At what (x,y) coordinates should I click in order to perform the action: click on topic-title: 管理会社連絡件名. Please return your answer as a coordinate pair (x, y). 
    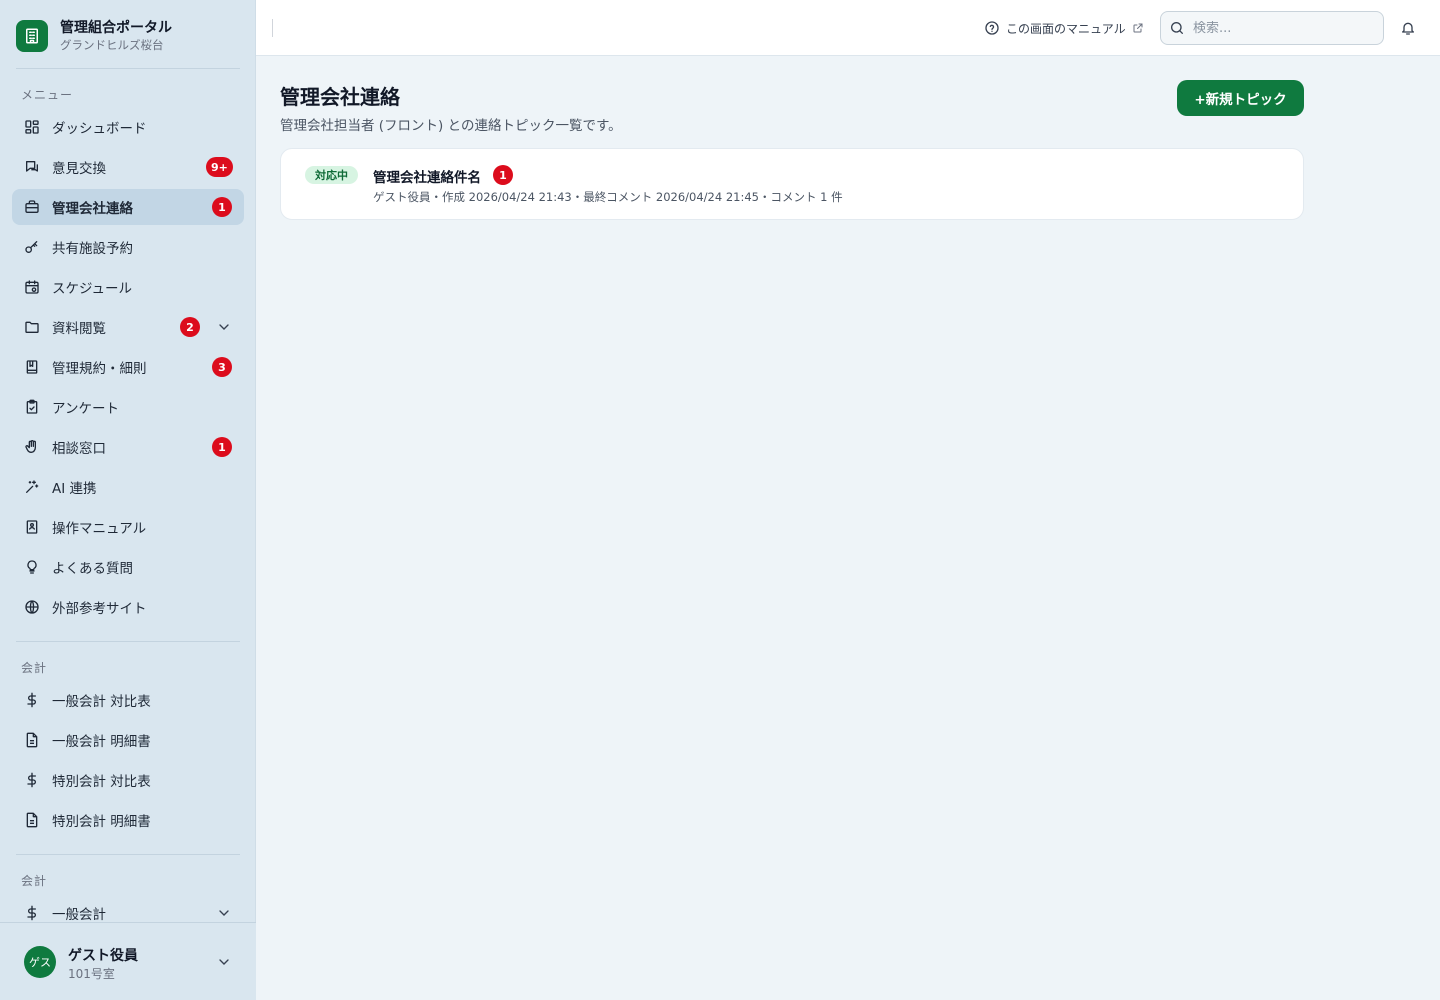
    Looking at the image, I should click on (427, 176).